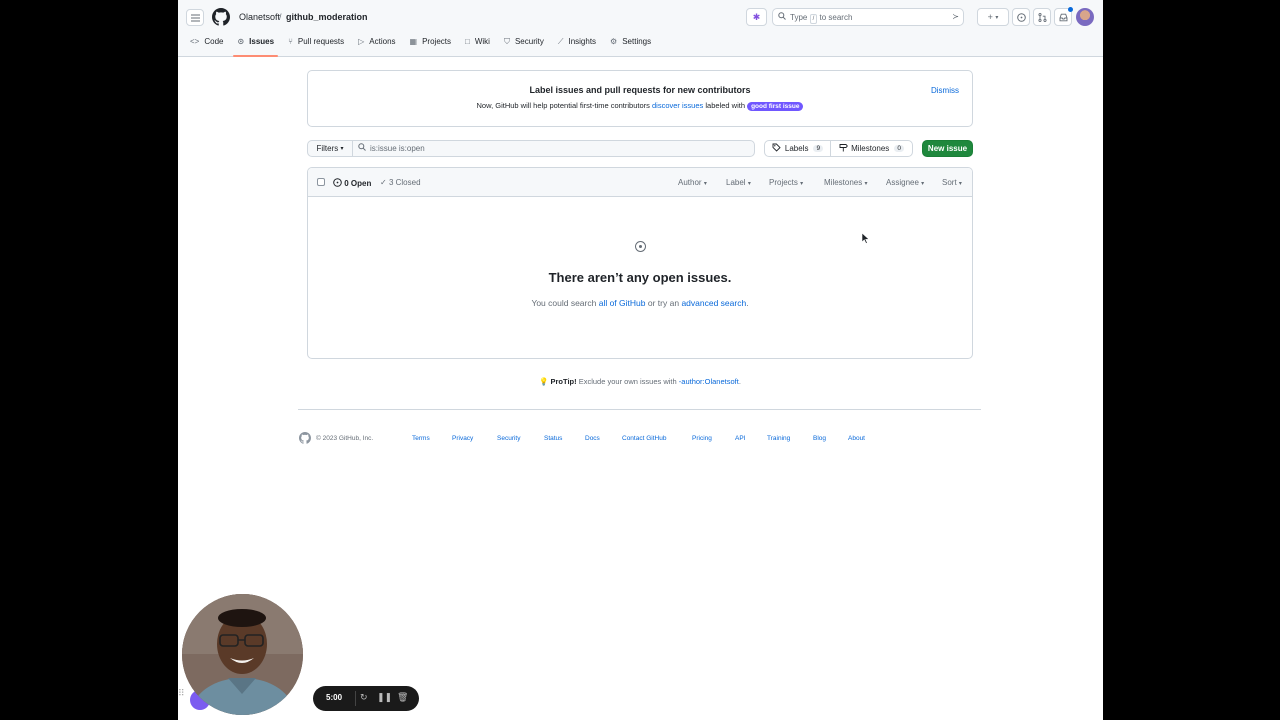 Image resolution: width=1280 pixels, height=720 pixels. I want to click on plus-icon: +, so click(990, 17).